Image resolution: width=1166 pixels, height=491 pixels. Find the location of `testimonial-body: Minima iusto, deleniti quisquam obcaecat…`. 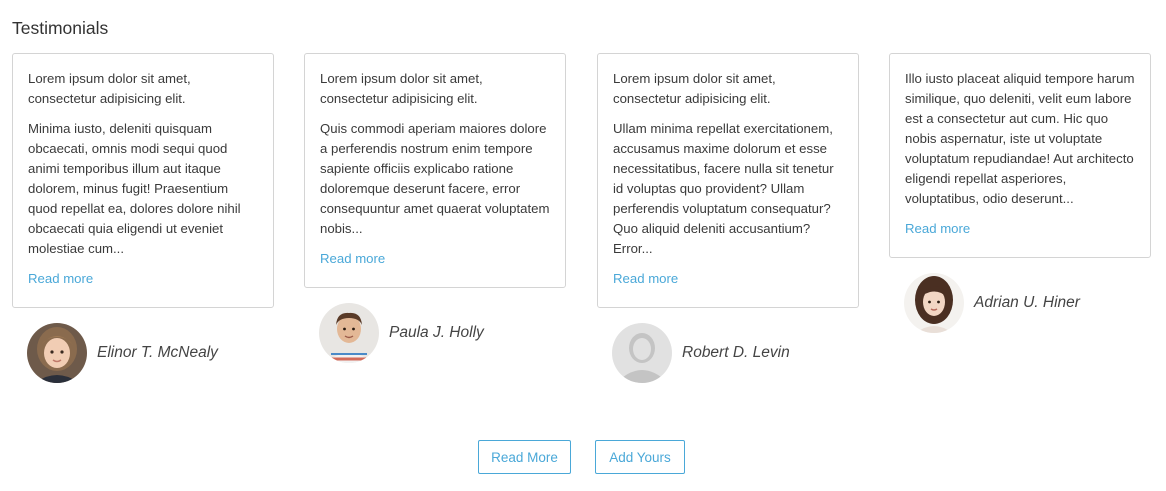

testimonial-body: Minima iusto, deleniti quisquam obcaecat… is located at coordinates (134, 188).